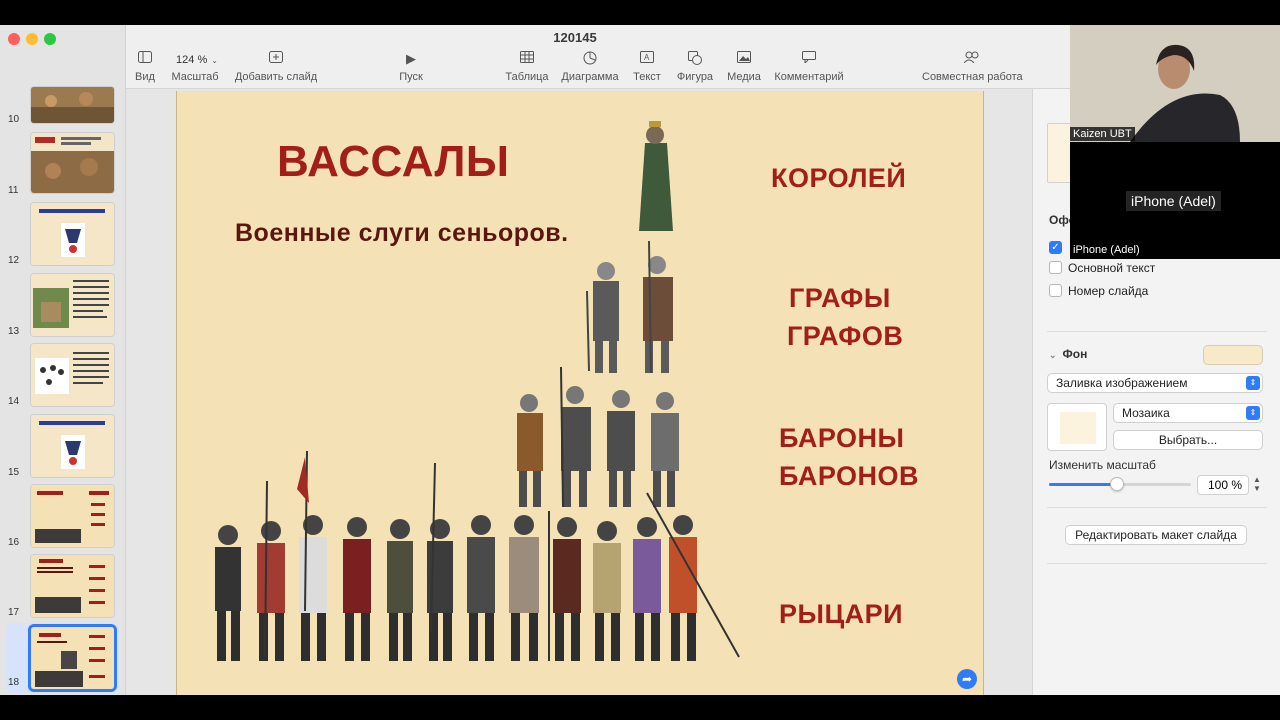 The image size is (1280, 720). What do you see at coordinates (1083, 484) in the screenshot?
I see `scale-slider-fill` at bounding box center [1083, 484].